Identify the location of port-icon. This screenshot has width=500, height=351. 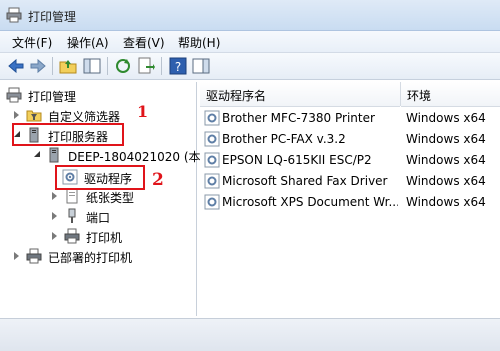
(72, 215).